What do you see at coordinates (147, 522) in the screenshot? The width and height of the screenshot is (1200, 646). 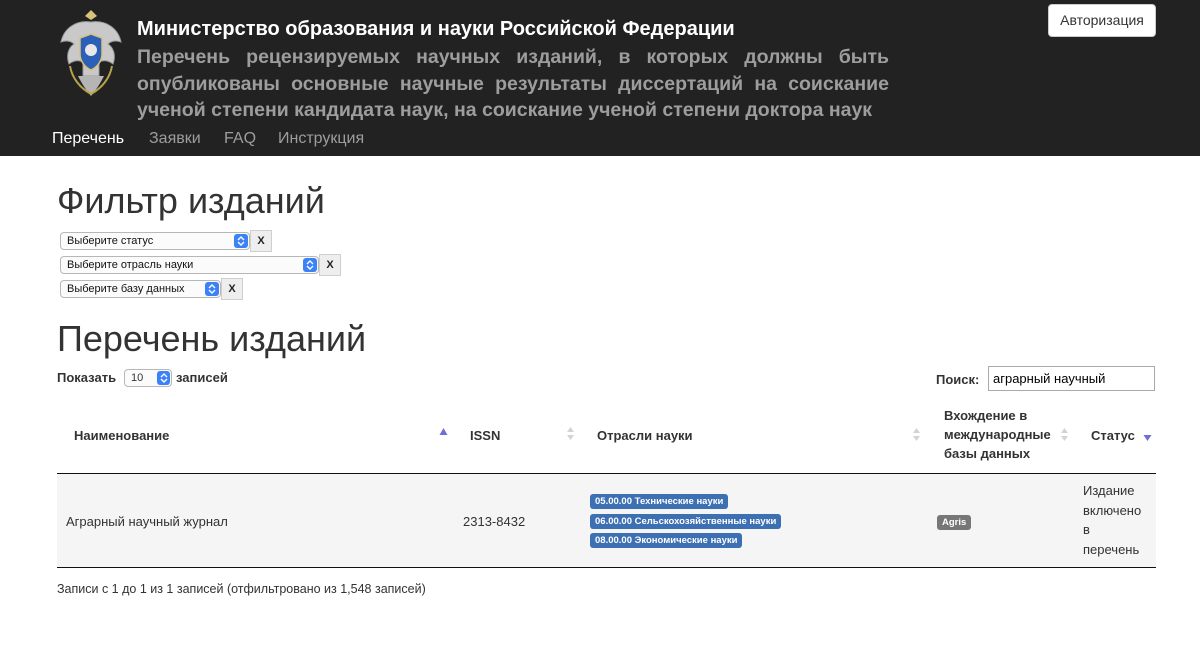 I see `row-name: Аграрный научный журнал` at bounding box center [147, 522].